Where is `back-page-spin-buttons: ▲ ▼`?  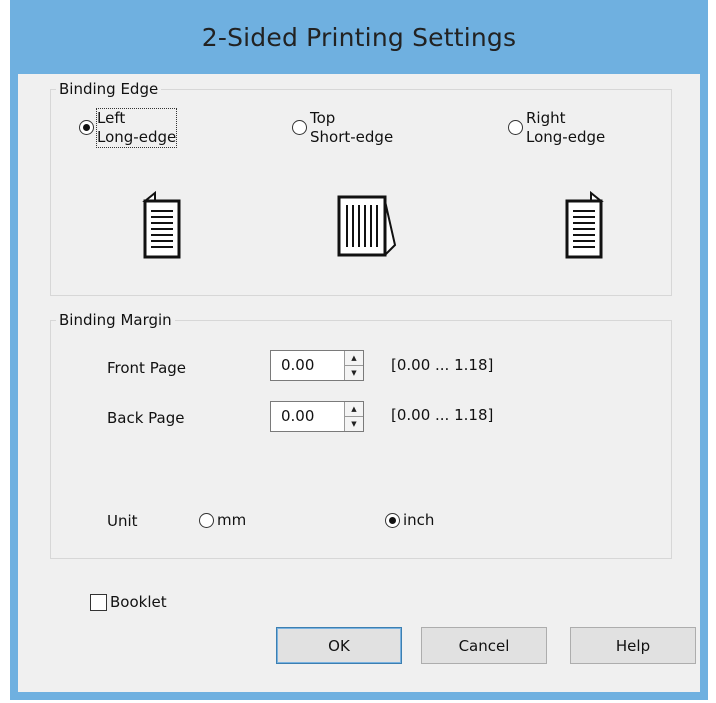 back-page-spin-buttons: ▲ ▼ is located at coordinates (353, 416).